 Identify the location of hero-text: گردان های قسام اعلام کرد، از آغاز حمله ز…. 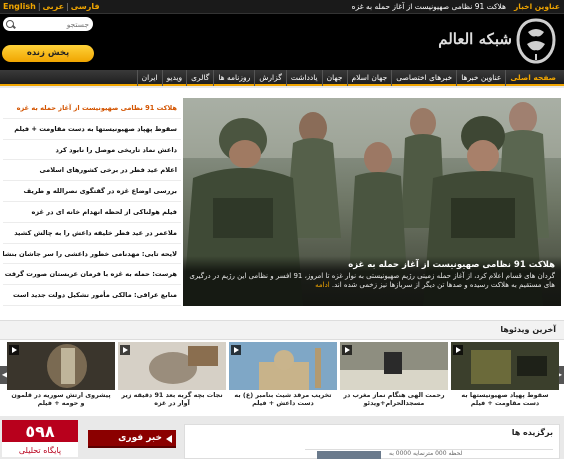
(372, 280).